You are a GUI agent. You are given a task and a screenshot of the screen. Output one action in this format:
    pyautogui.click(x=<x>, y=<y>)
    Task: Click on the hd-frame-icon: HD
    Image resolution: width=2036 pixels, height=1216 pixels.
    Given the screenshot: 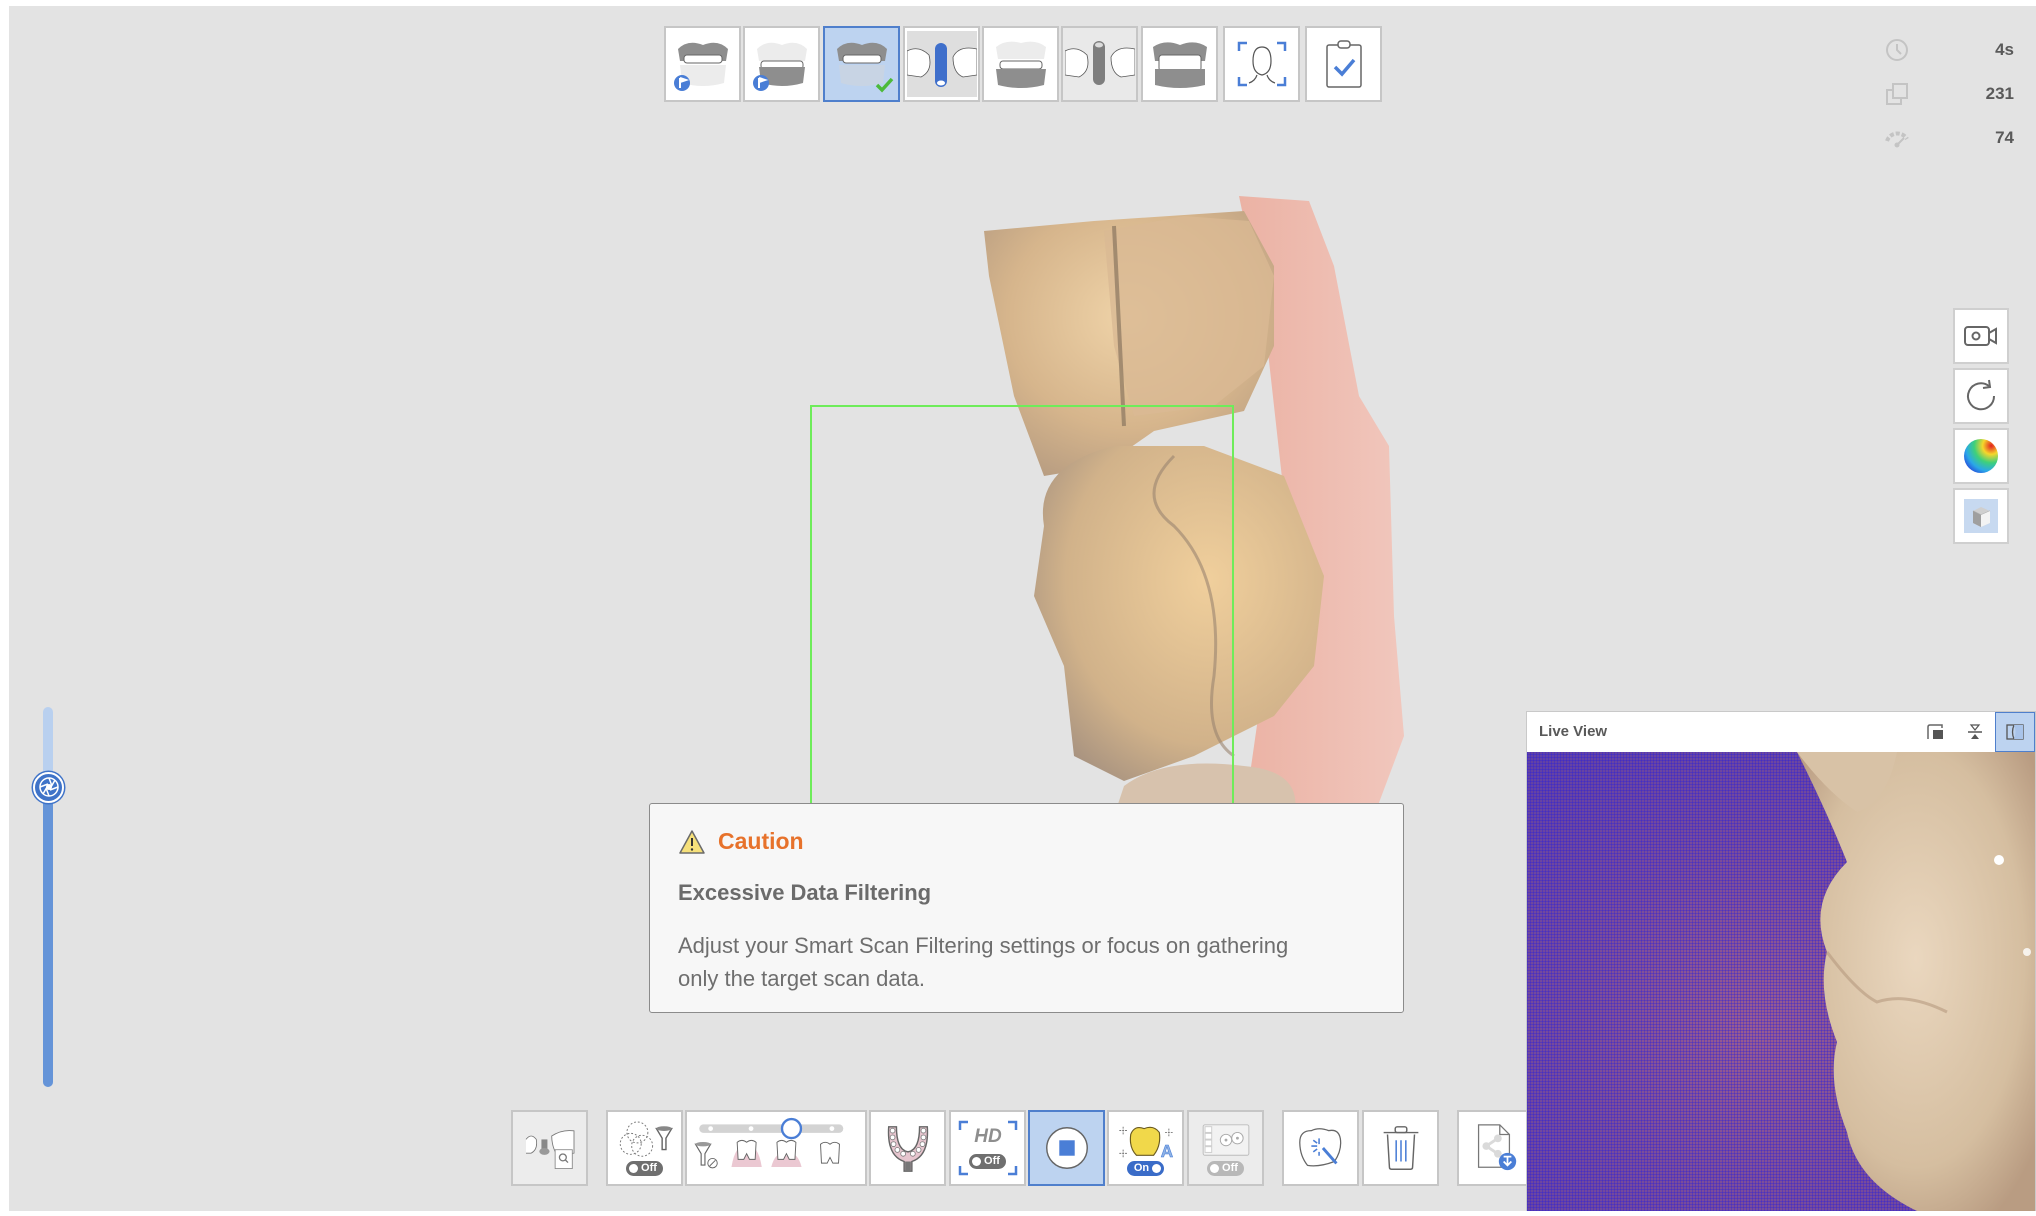 What is the action you would take?
    pyautogui.click(x=988, y=1148)
    